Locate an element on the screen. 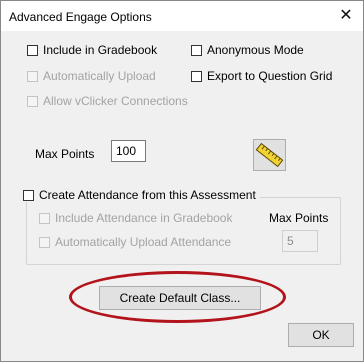  include-in-gradebook-label: Include in Gradebook is located at coordinates (100, 50).